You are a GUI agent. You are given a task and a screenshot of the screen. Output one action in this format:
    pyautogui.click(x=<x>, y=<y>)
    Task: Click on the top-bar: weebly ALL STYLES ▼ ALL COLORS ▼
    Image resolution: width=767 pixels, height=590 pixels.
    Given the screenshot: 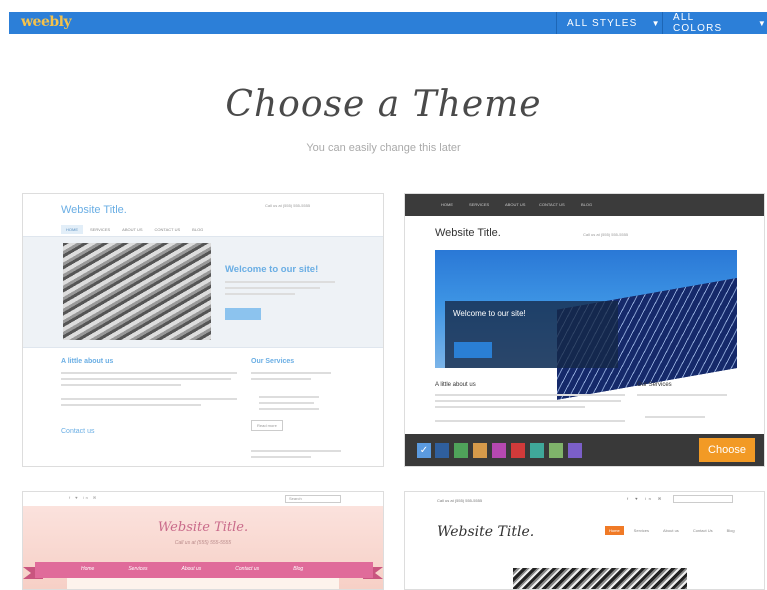 What is the action you would take?
    pyautogui.click(x=388, y=23)
    